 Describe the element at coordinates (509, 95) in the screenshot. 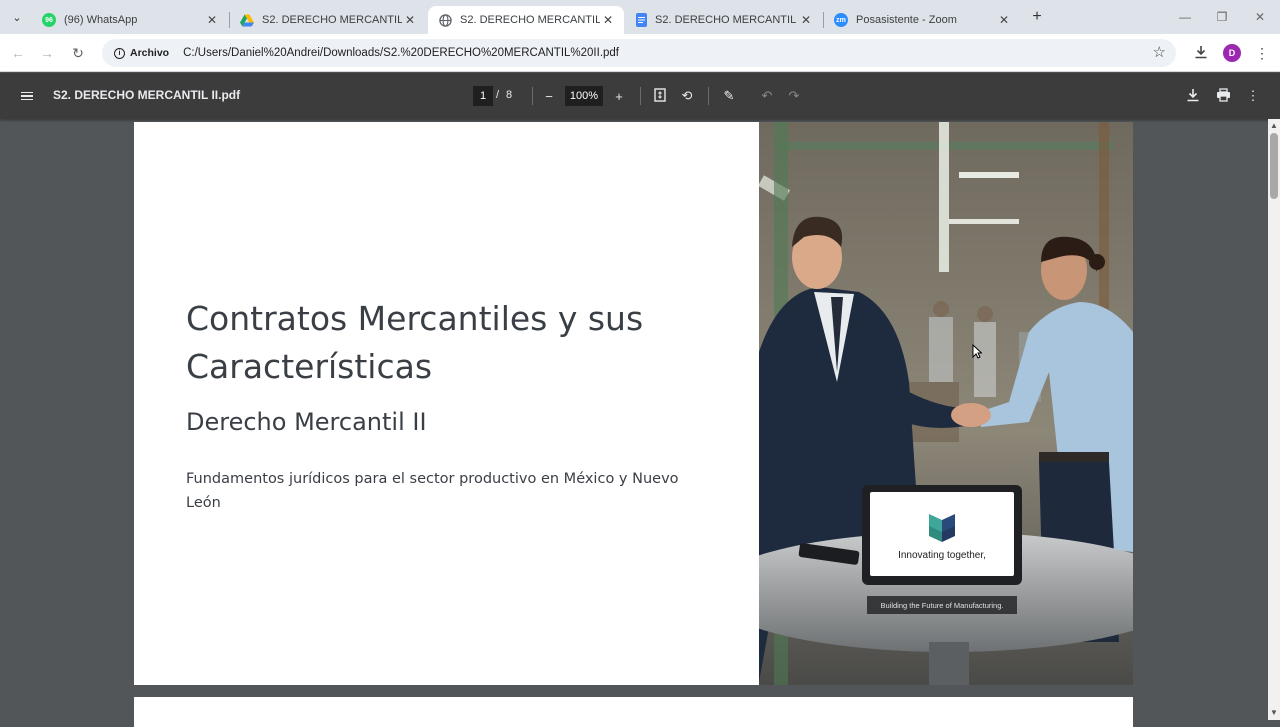

I see `page-total: 8` at that location.